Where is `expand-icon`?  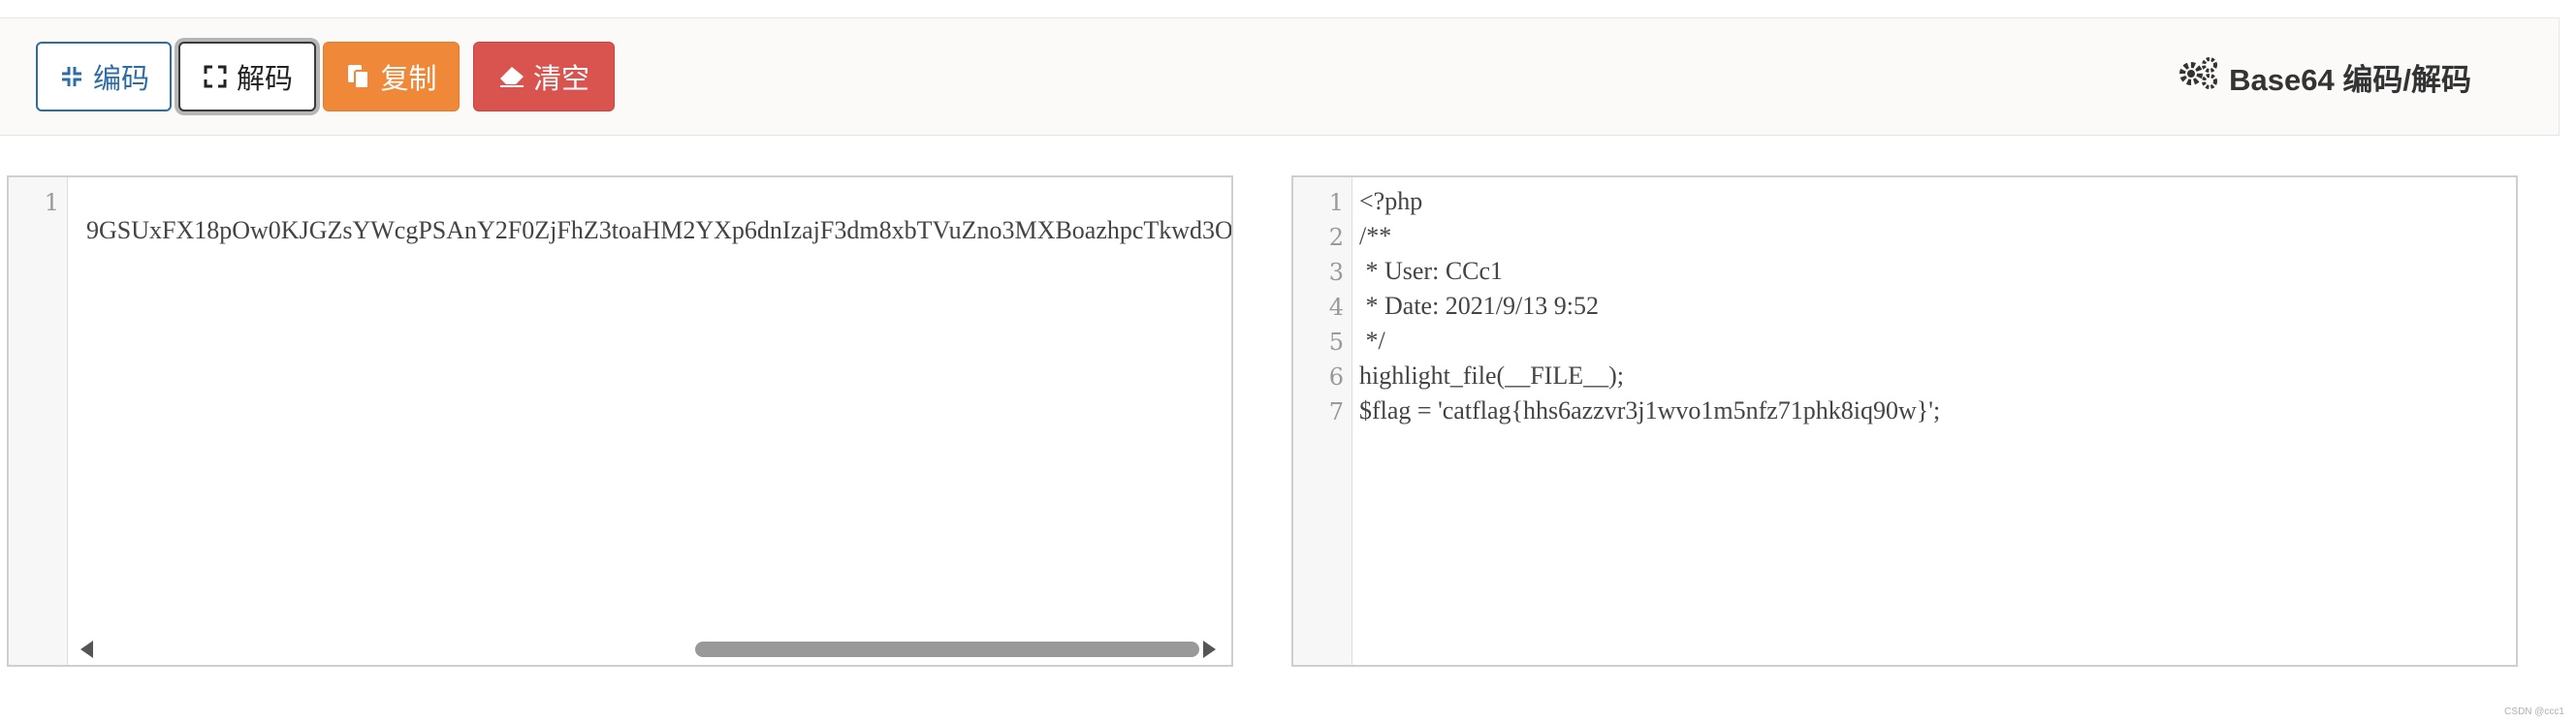 expand-icon is located at coordinates (216, 77).